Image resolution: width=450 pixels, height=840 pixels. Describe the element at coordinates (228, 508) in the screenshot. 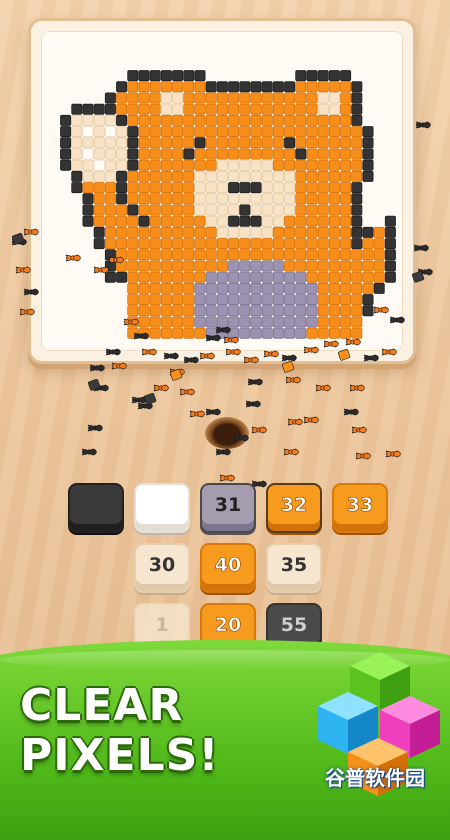

I see `color-tile: 31` at that location.